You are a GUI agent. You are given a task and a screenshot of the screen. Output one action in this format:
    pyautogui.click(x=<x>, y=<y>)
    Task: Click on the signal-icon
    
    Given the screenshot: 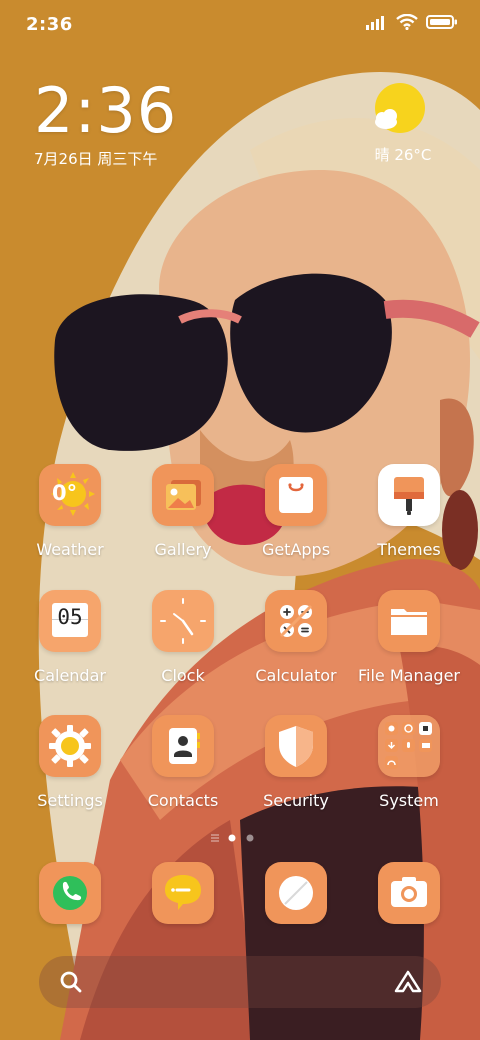 What is the action you would take?
    pyautogui.click(x=375, y=23)
    